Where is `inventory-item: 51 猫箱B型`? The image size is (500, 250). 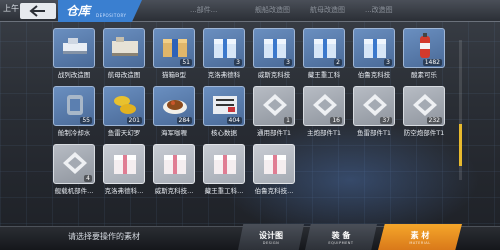
inventory-item: 51 猫箱B型 is located at coordinates (174, 53).